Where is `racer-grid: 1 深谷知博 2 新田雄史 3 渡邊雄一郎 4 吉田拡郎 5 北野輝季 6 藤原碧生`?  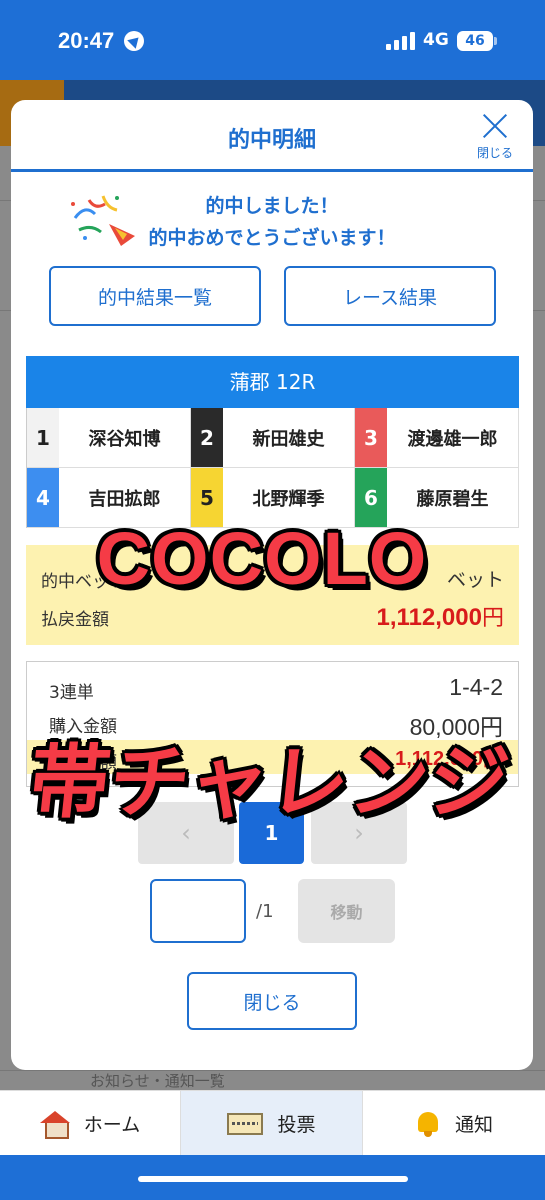 racer-grid: 1 深谷知博 2 新田雄史 3 渡邊雄一郎 4 吉田拡郎 5 北野輝季 6 藤原碧生 is located at coordinates (272, 468).